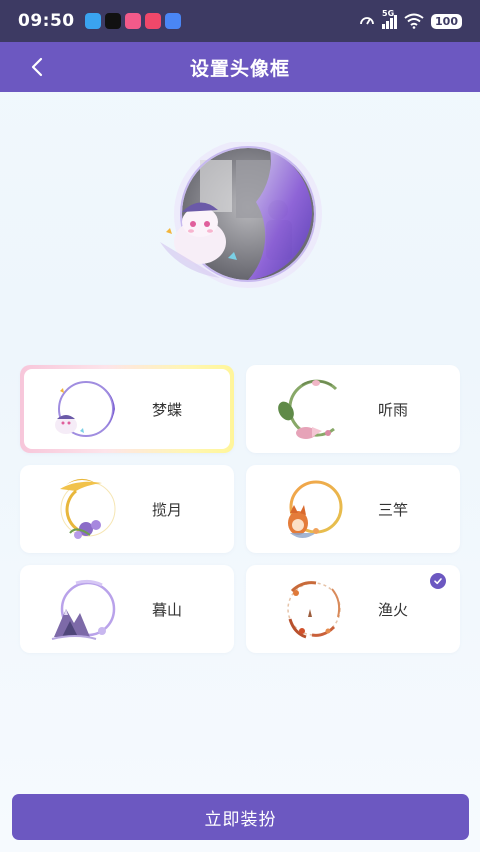 This screenshot has height=852, width=480. Describe the element at coordinates (414, 21) in the screenshot. I see `wifi-icon` at that location.